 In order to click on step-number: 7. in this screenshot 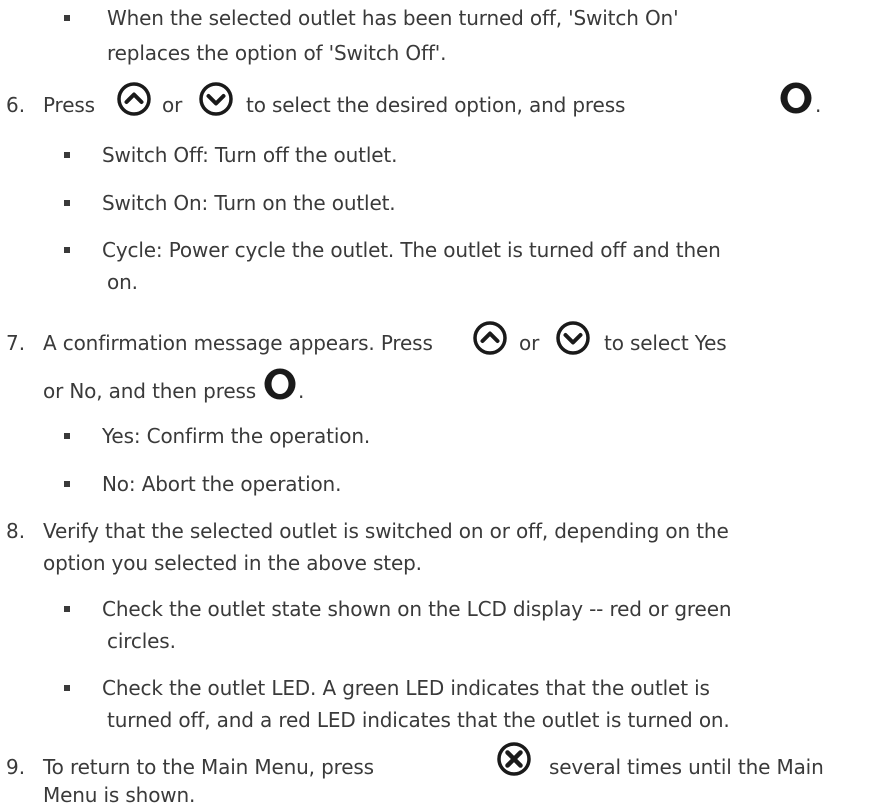, I will do `click(16, 343)`.